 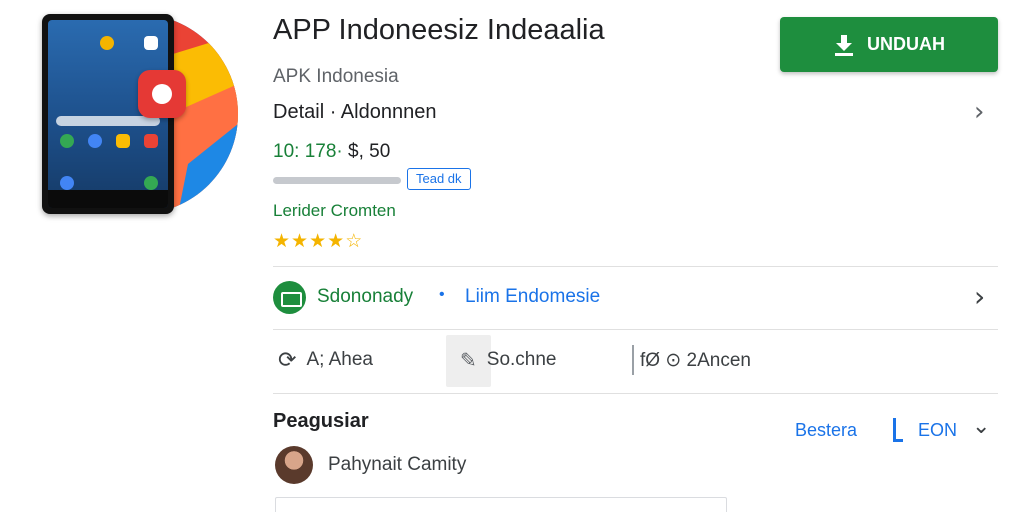 I want to click on stat-item-edit: ✎ So.chne, so click(x=508, y=360).